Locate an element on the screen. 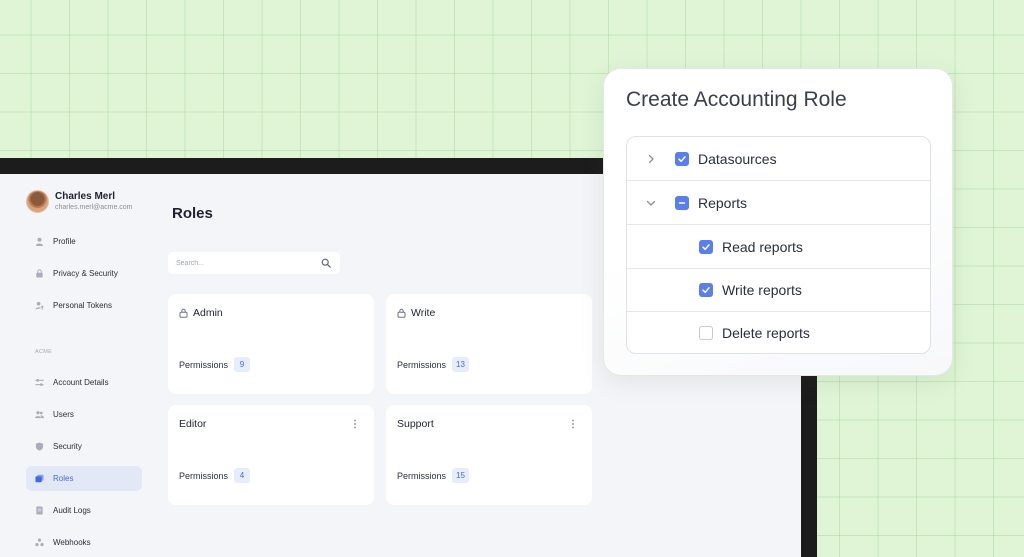 This screenshot has height=557, width=1024. checkbox-read-reports is located at coordinates (706, 246).